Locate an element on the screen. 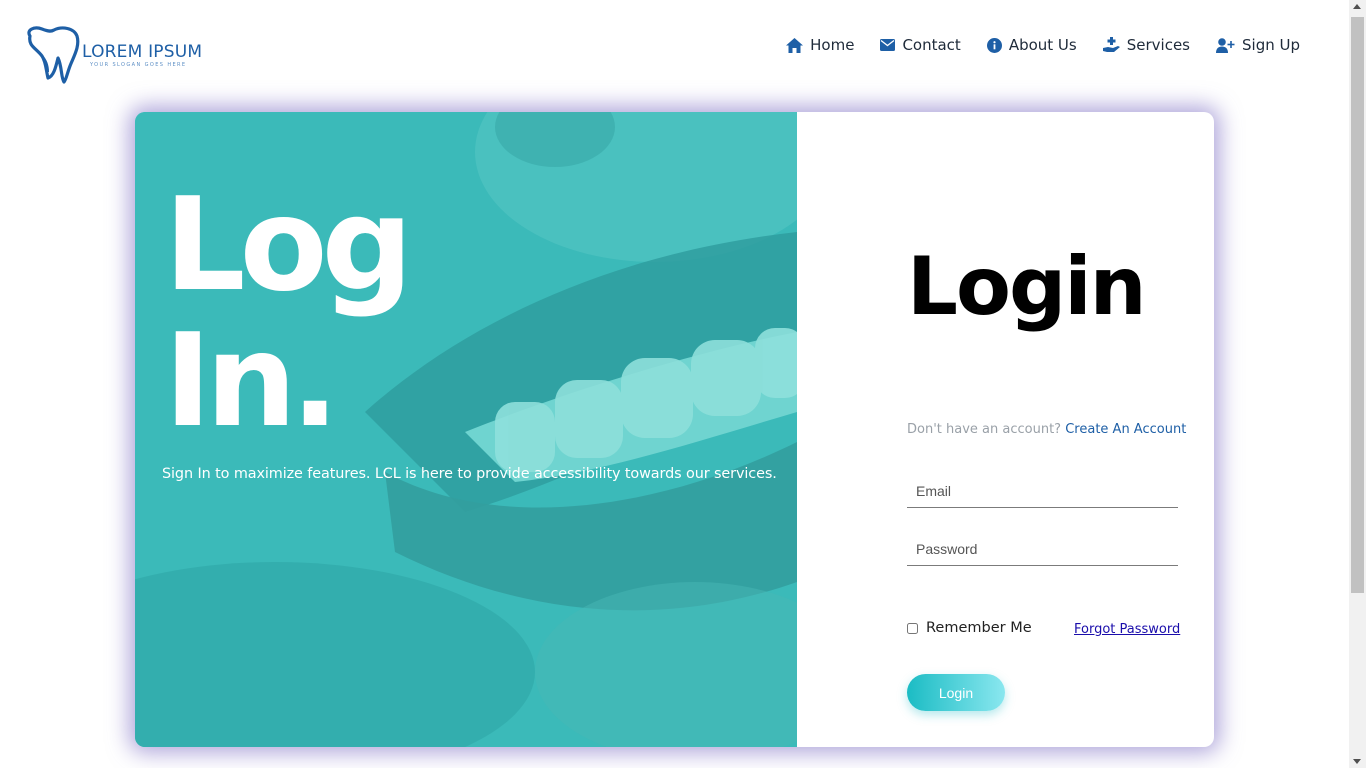 The image size is (1366, 768). nav-label-about: About Us is located at coordinates (1042, 45).